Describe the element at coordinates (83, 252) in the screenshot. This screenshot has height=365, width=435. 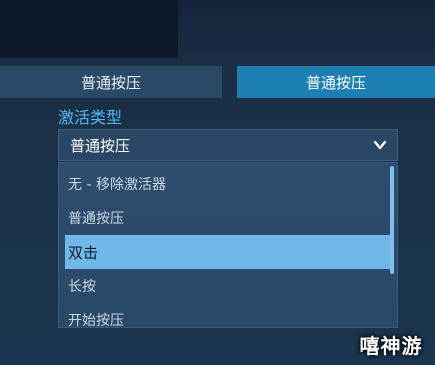
I see `option-label: 双击` at that location.